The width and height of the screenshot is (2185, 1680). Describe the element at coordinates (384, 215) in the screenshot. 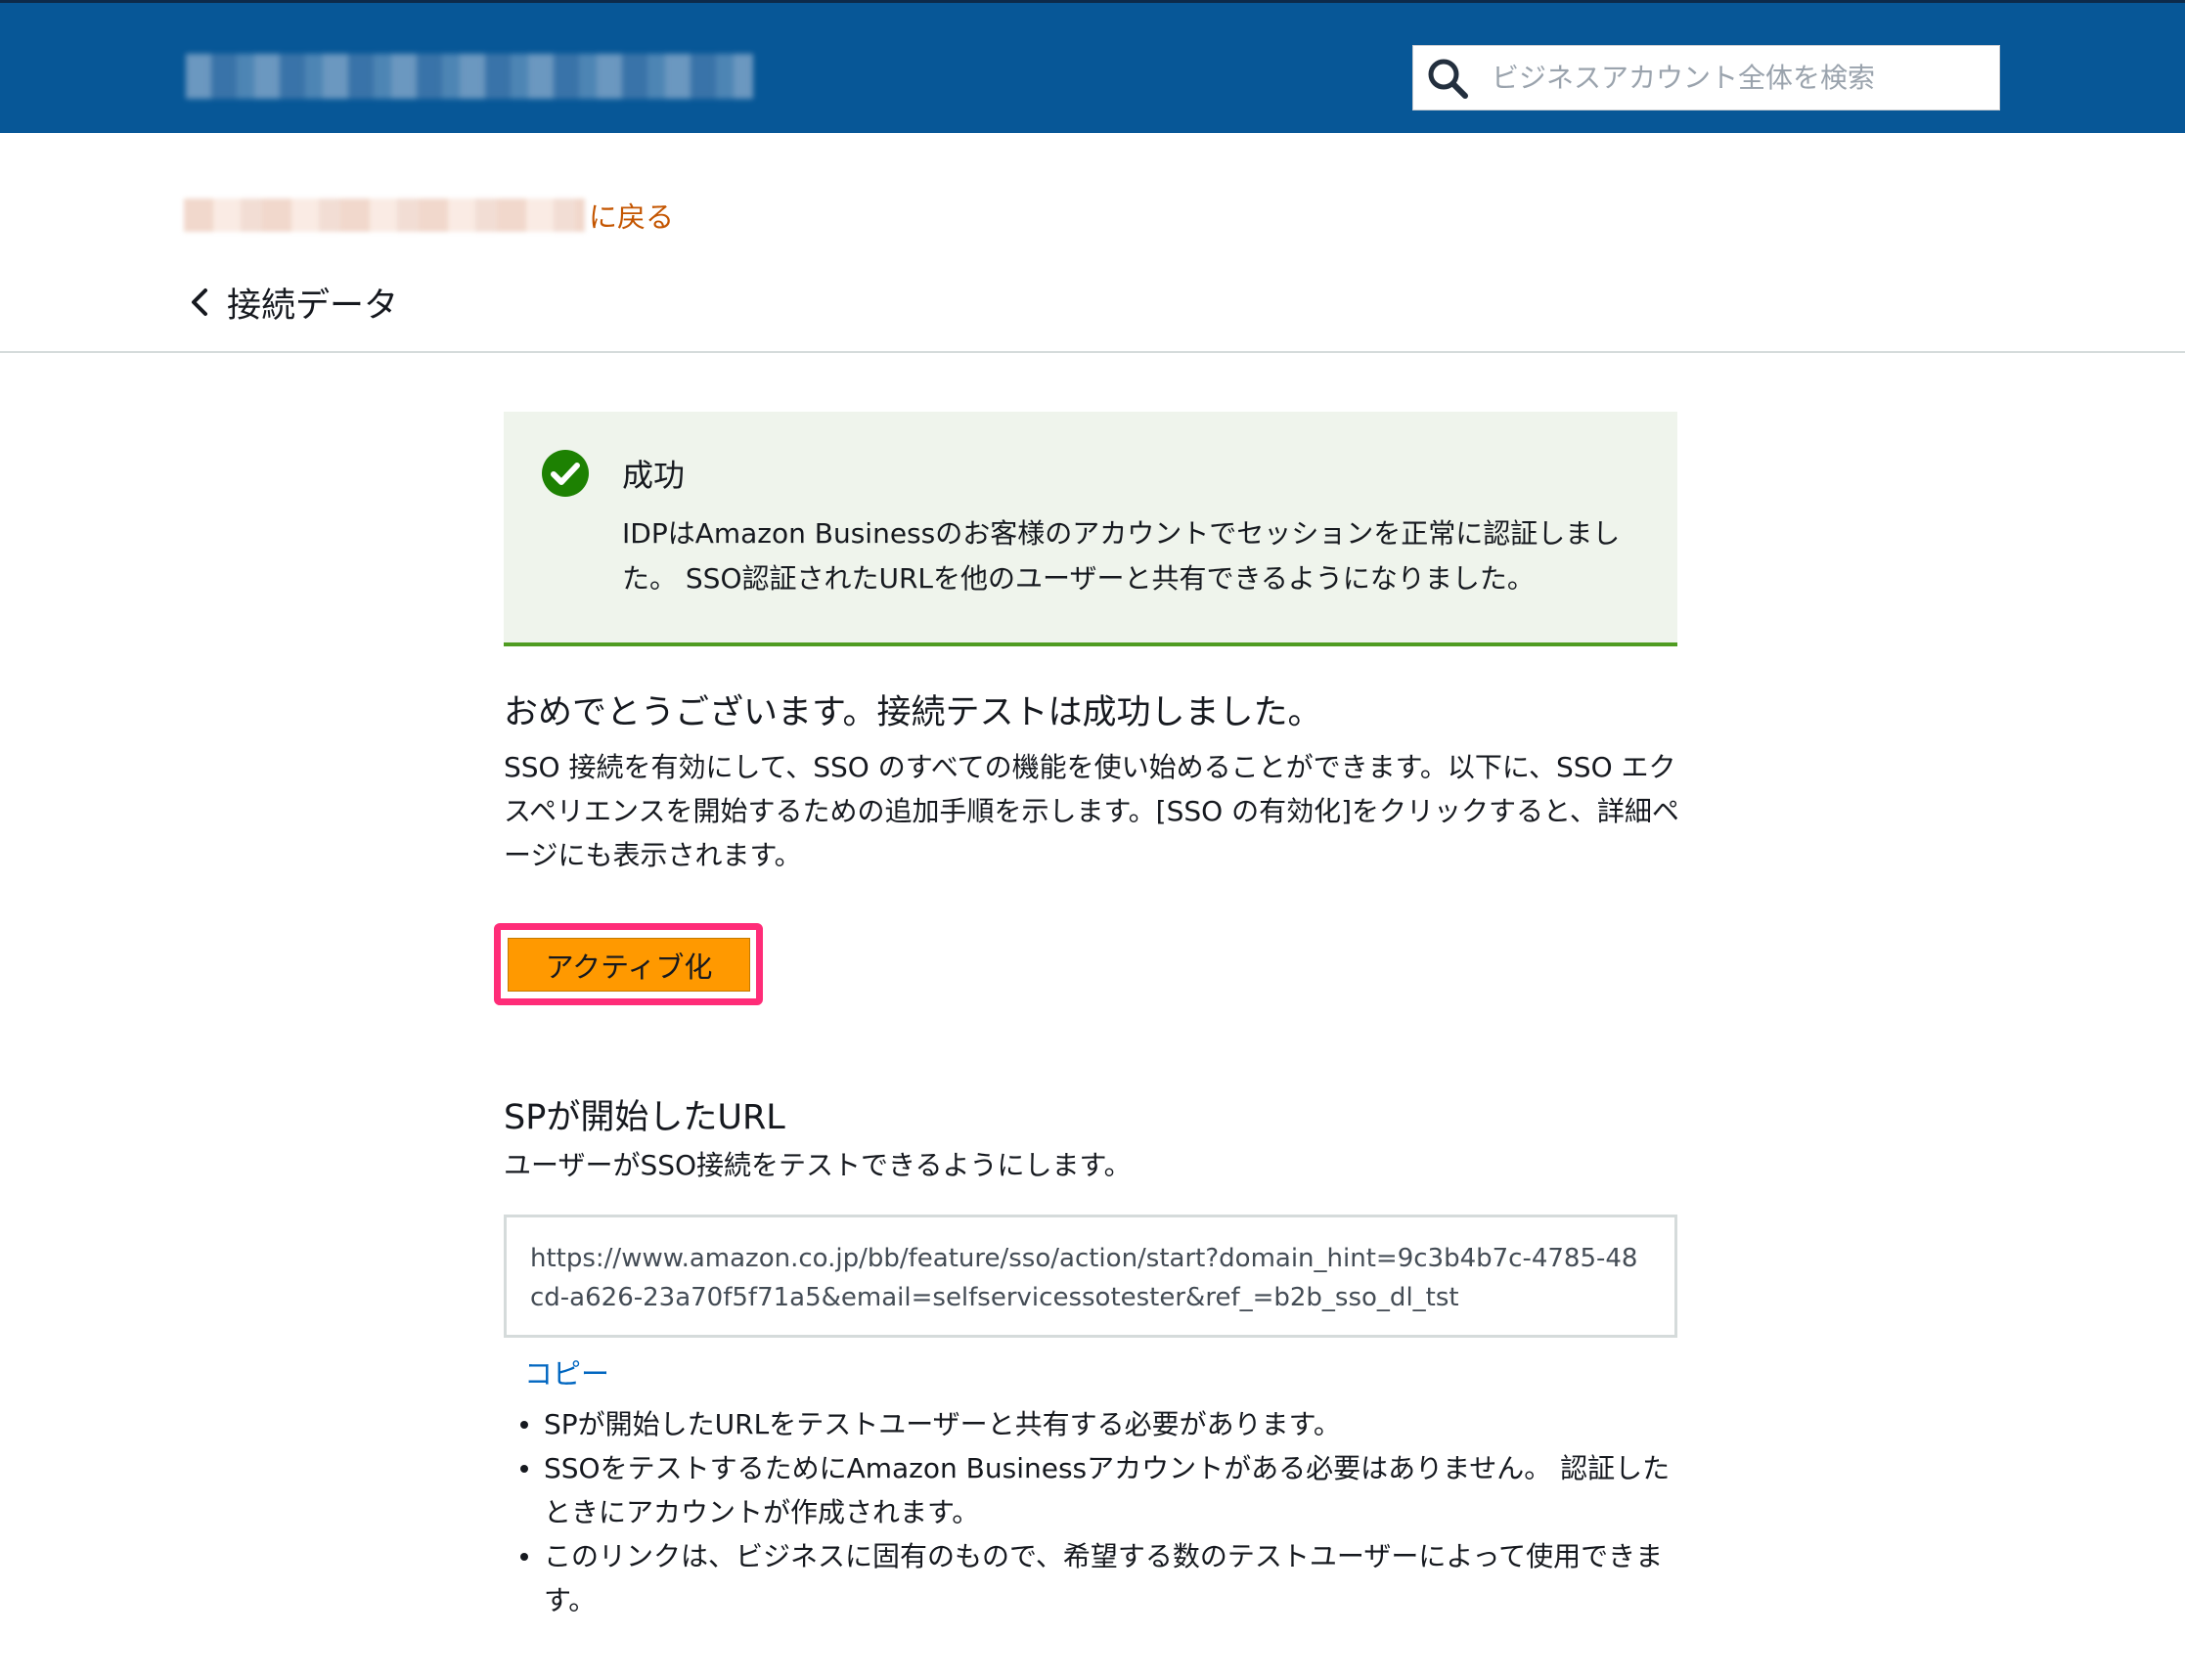

I see `redacted-link-text` at that location.